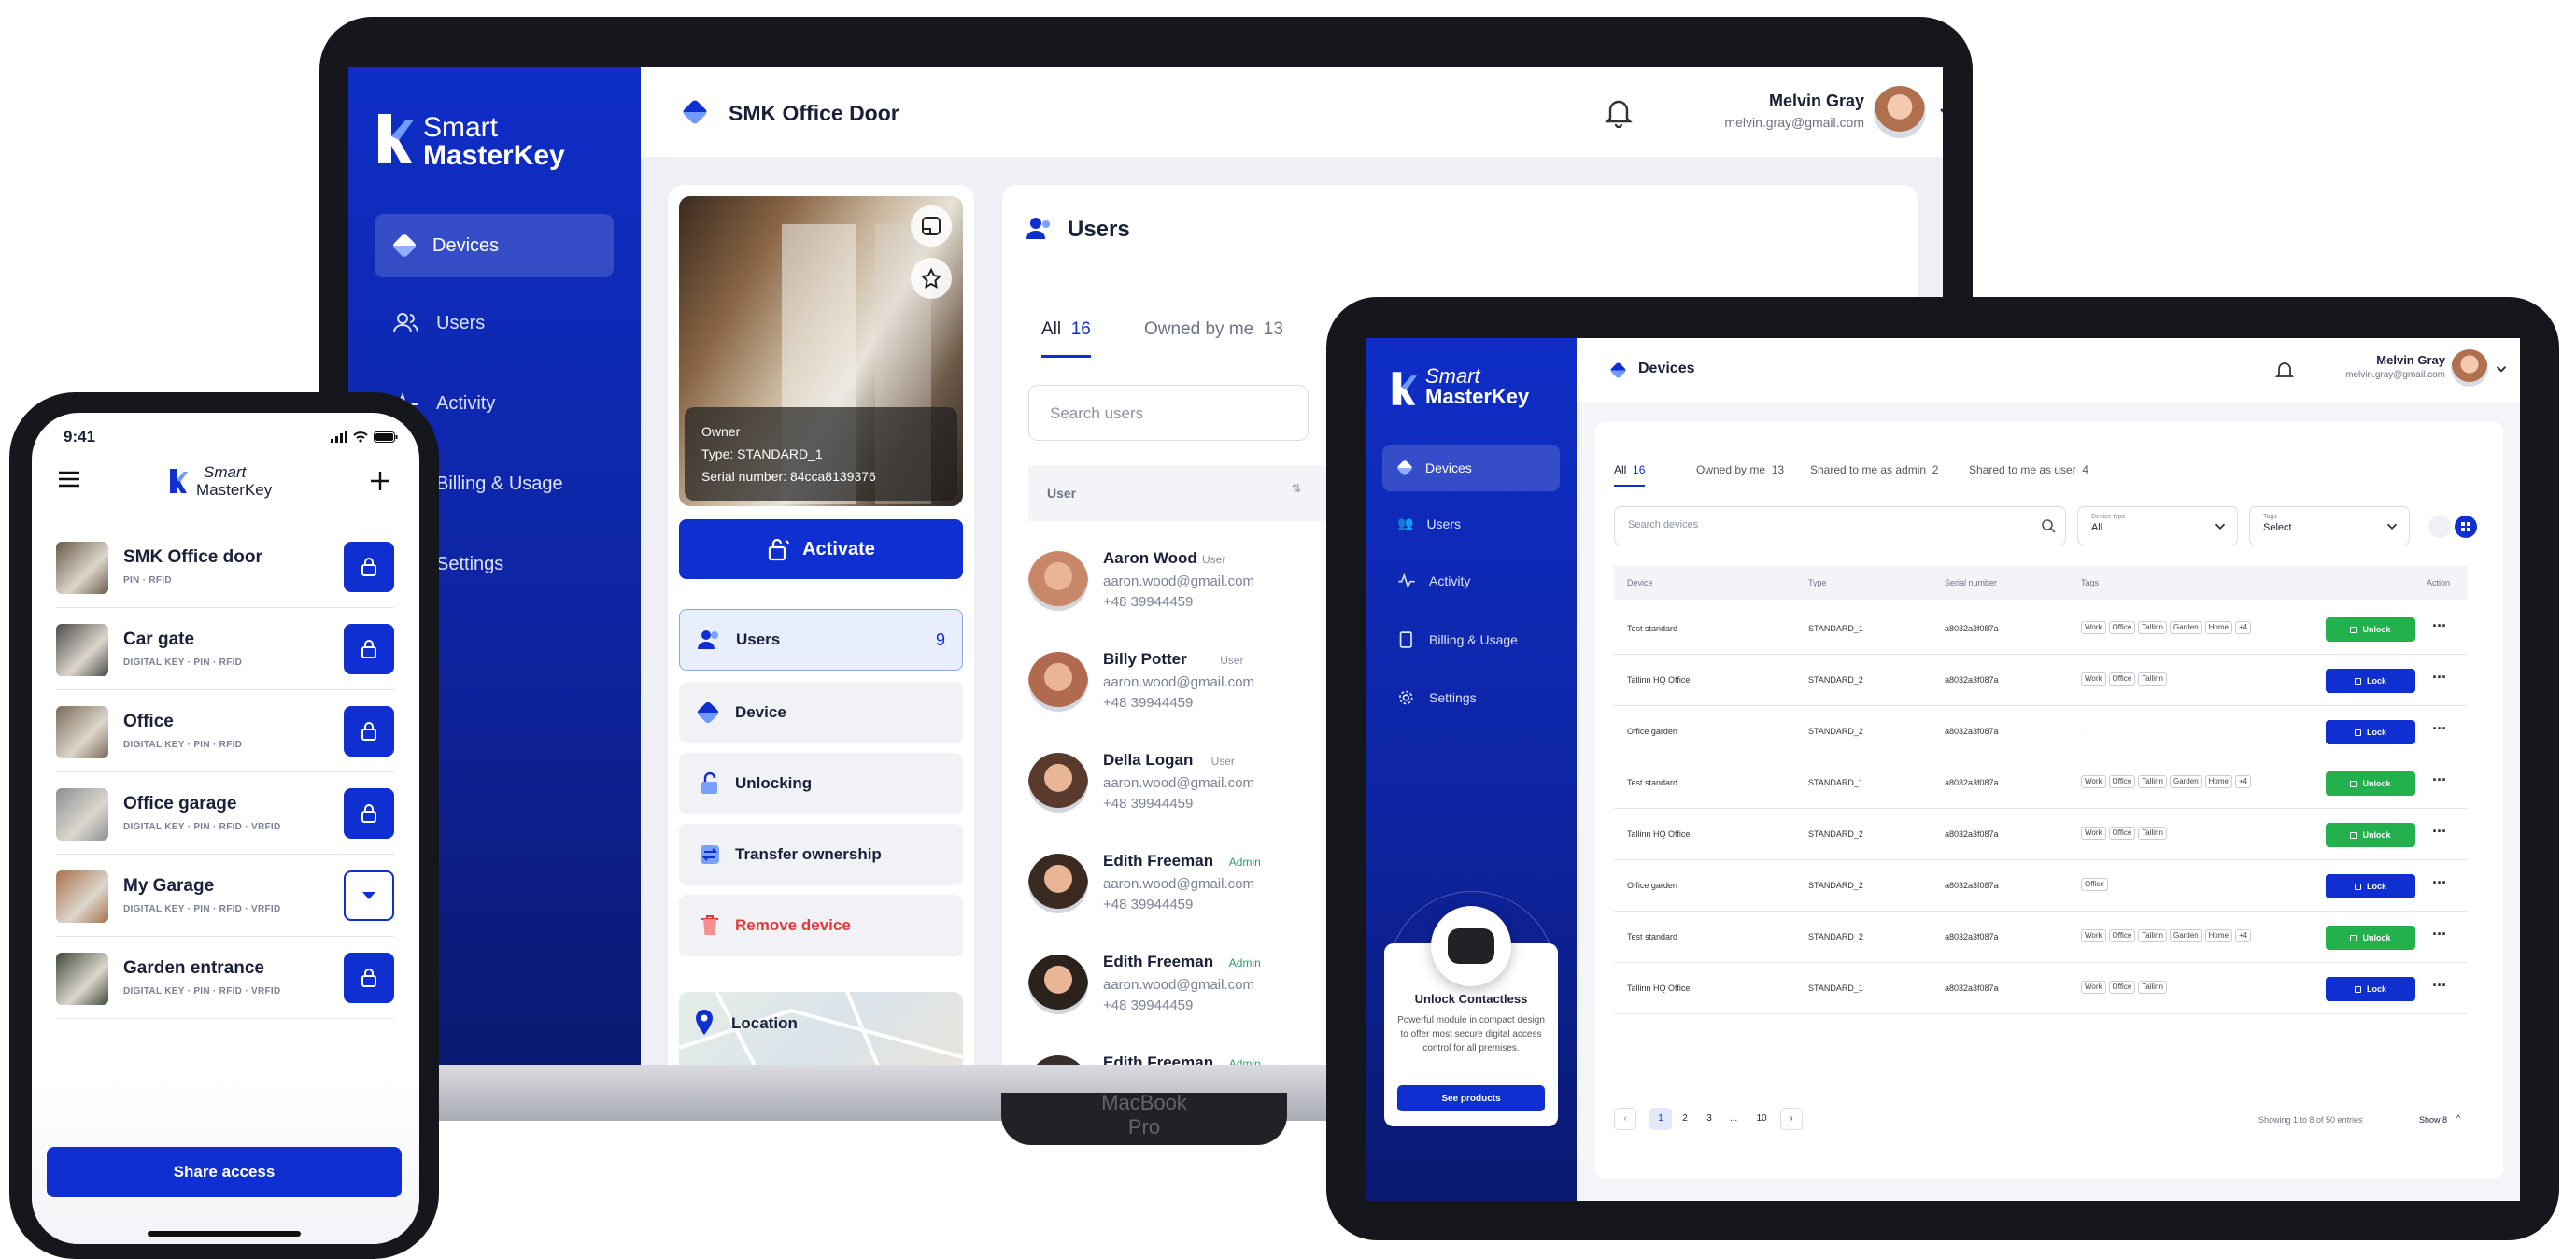 The image size is (2576, 1259). I want to click on sidebar-item-users: Users, so click(439, 323).